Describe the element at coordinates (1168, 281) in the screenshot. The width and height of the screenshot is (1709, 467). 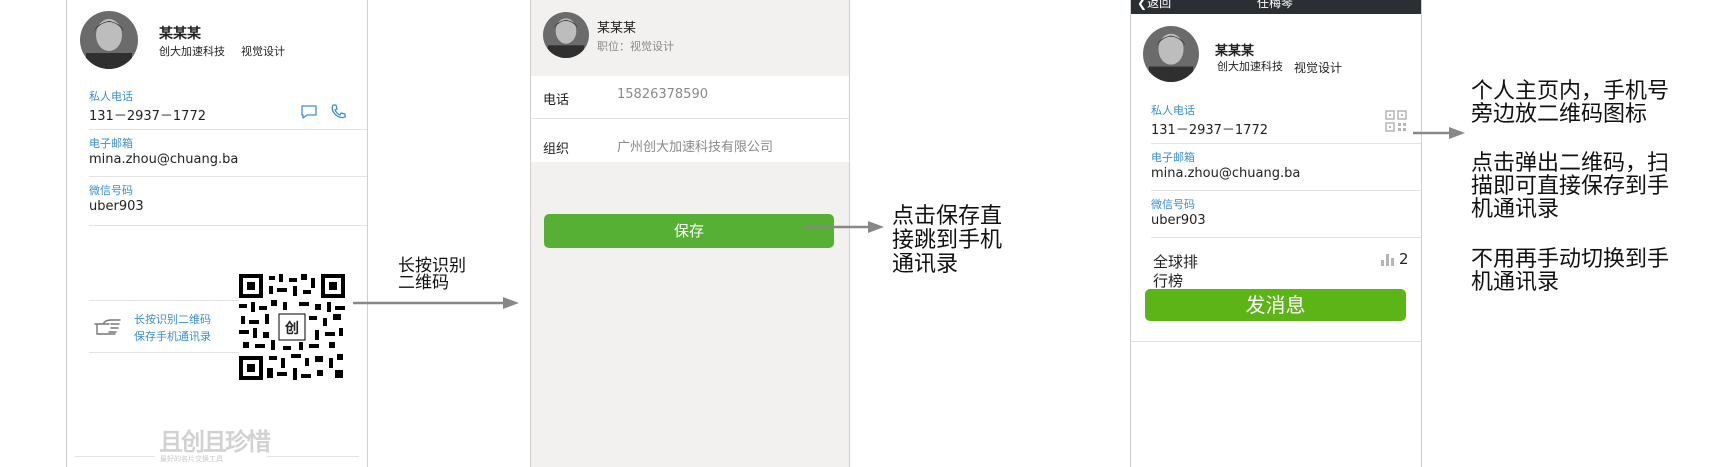
I see `ranking-label-line2: 行榜` at that location.